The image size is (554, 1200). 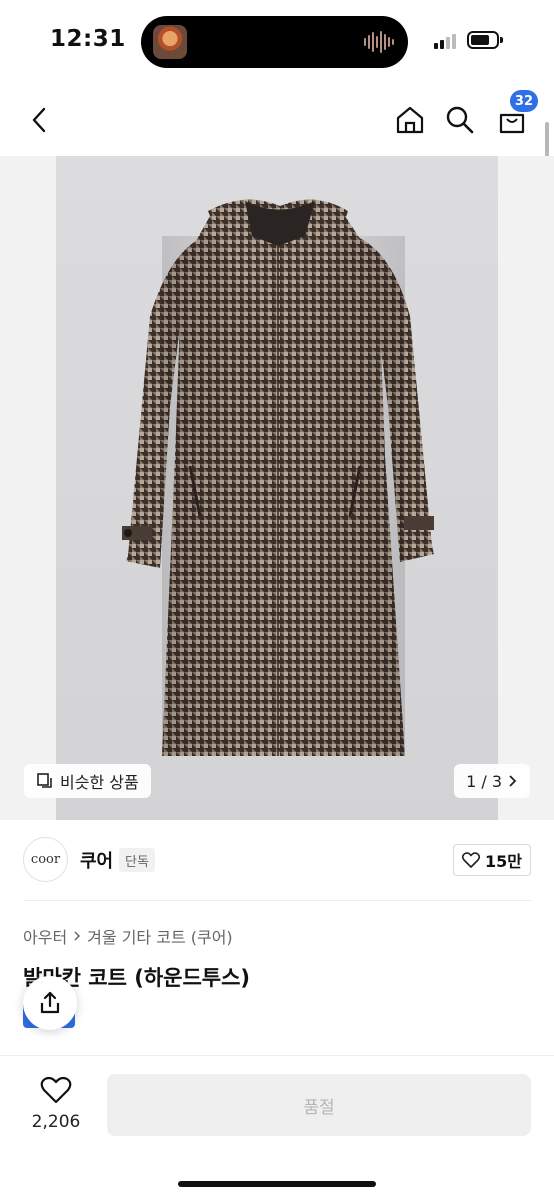 I want to click on exclusive-badge: 단독, so click(x=137, y=860).